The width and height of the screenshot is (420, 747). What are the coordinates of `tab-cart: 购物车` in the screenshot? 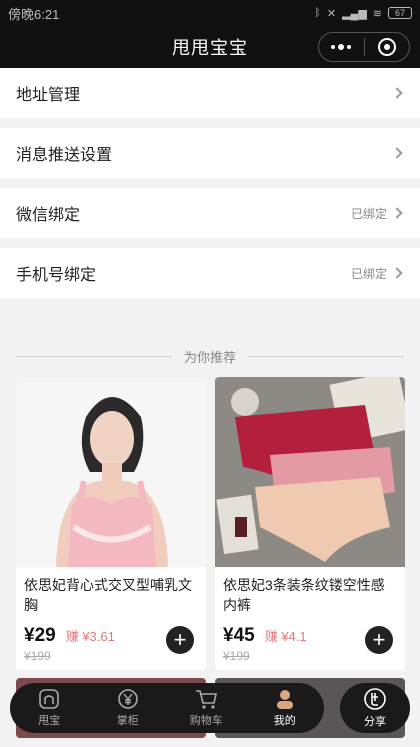 It's located at (206, 708).